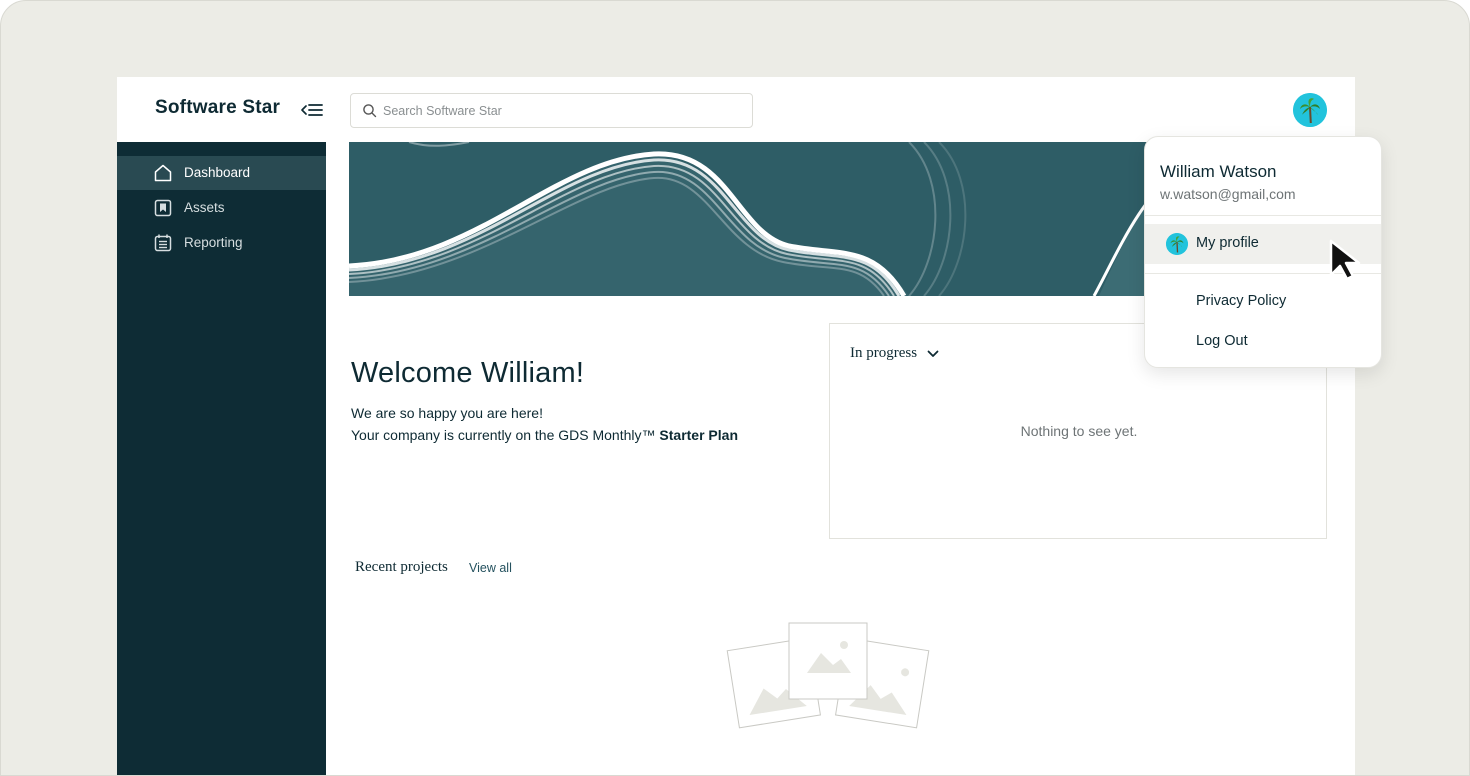  I want to click on collapse-sidebar-button, so click(312, 110).